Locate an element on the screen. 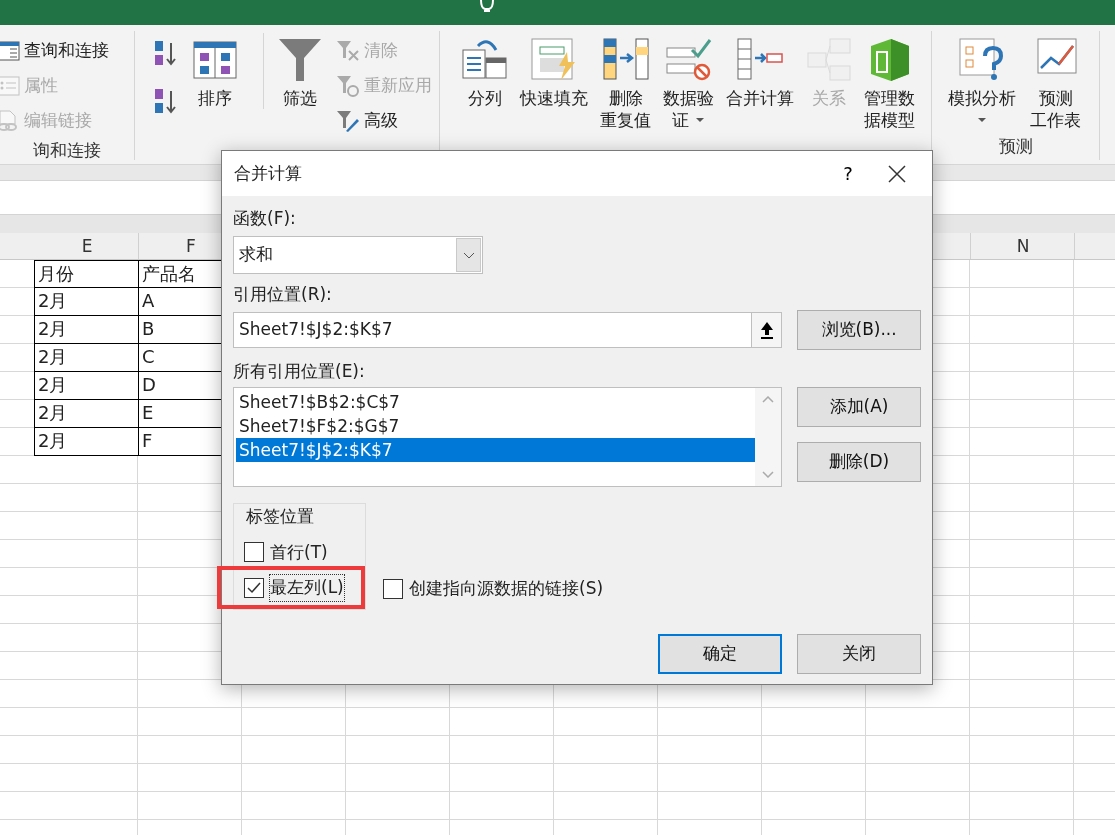  collapse-icon is located at coordinates (766, 330).